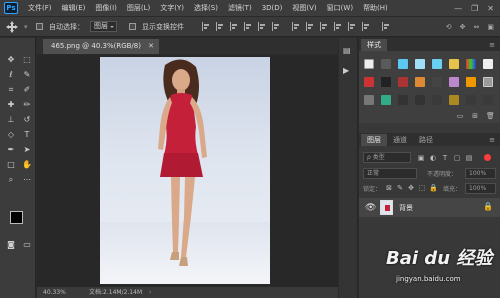  I want to click on menu-edit: 编辑(E), so click(74, 8).